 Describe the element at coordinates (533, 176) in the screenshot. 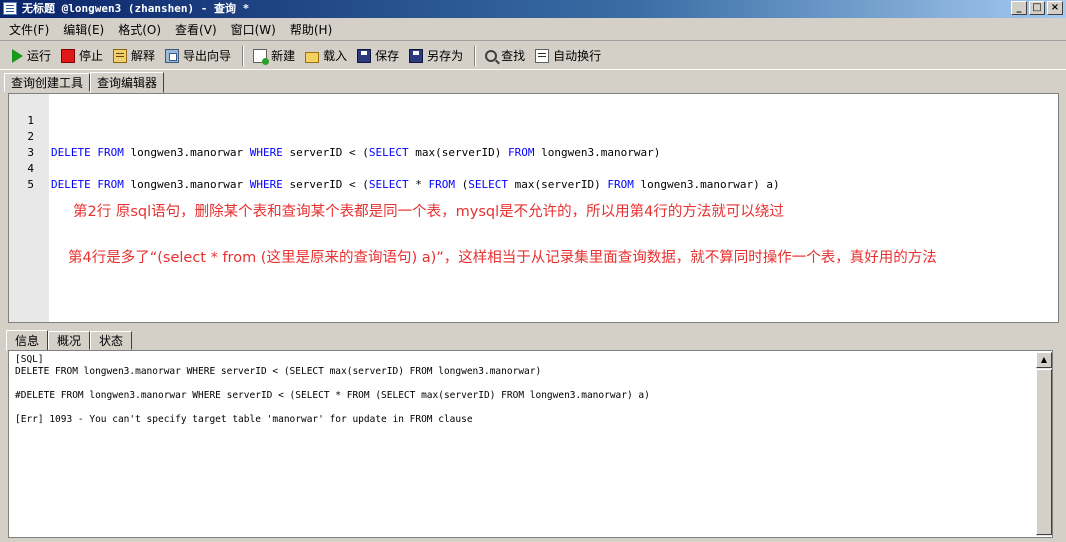

I see `code-line: 5` at that location.